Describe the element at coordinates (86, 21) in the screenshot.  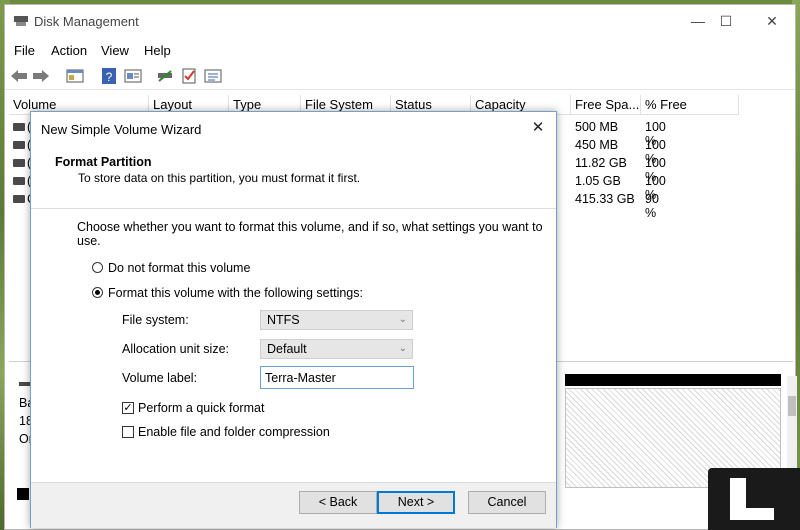
I see `window-title: Disk Management` at that location.